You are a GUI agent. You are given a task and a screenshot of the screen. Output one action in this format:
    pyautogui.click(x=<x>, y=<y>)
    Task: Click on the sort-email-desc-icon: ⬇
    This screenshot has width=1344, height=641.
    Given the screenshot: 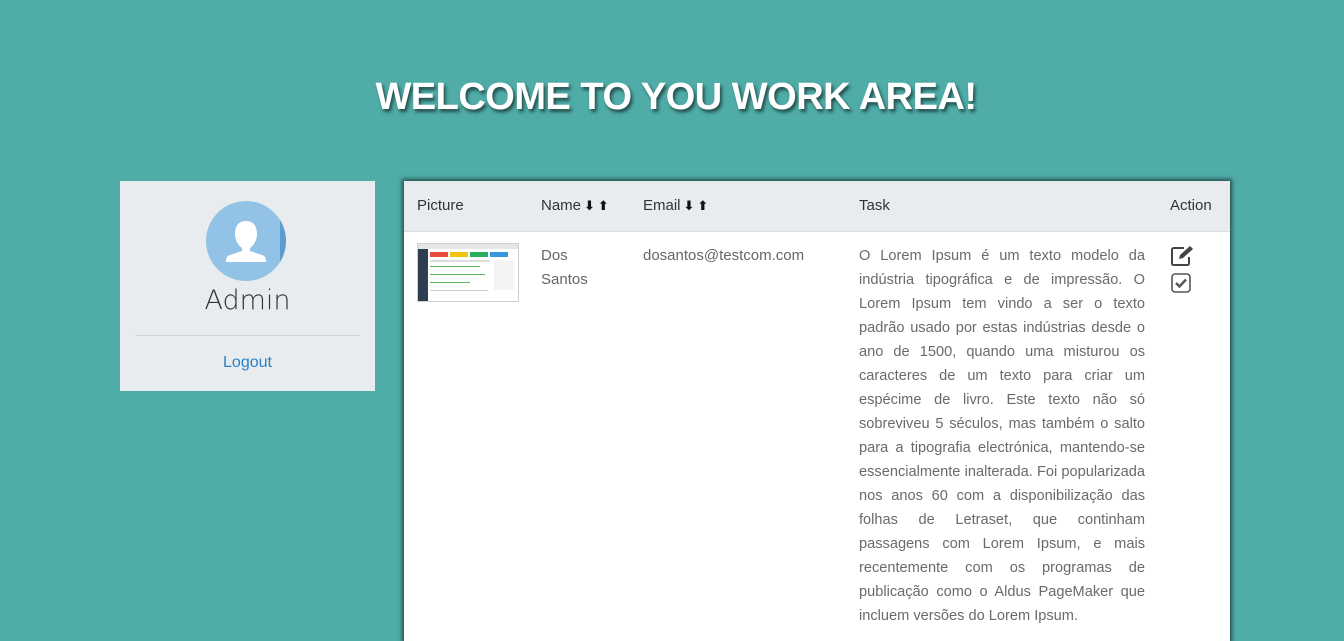 What is the action you would take?
    pyautogui.click(x=689, y=205)
    